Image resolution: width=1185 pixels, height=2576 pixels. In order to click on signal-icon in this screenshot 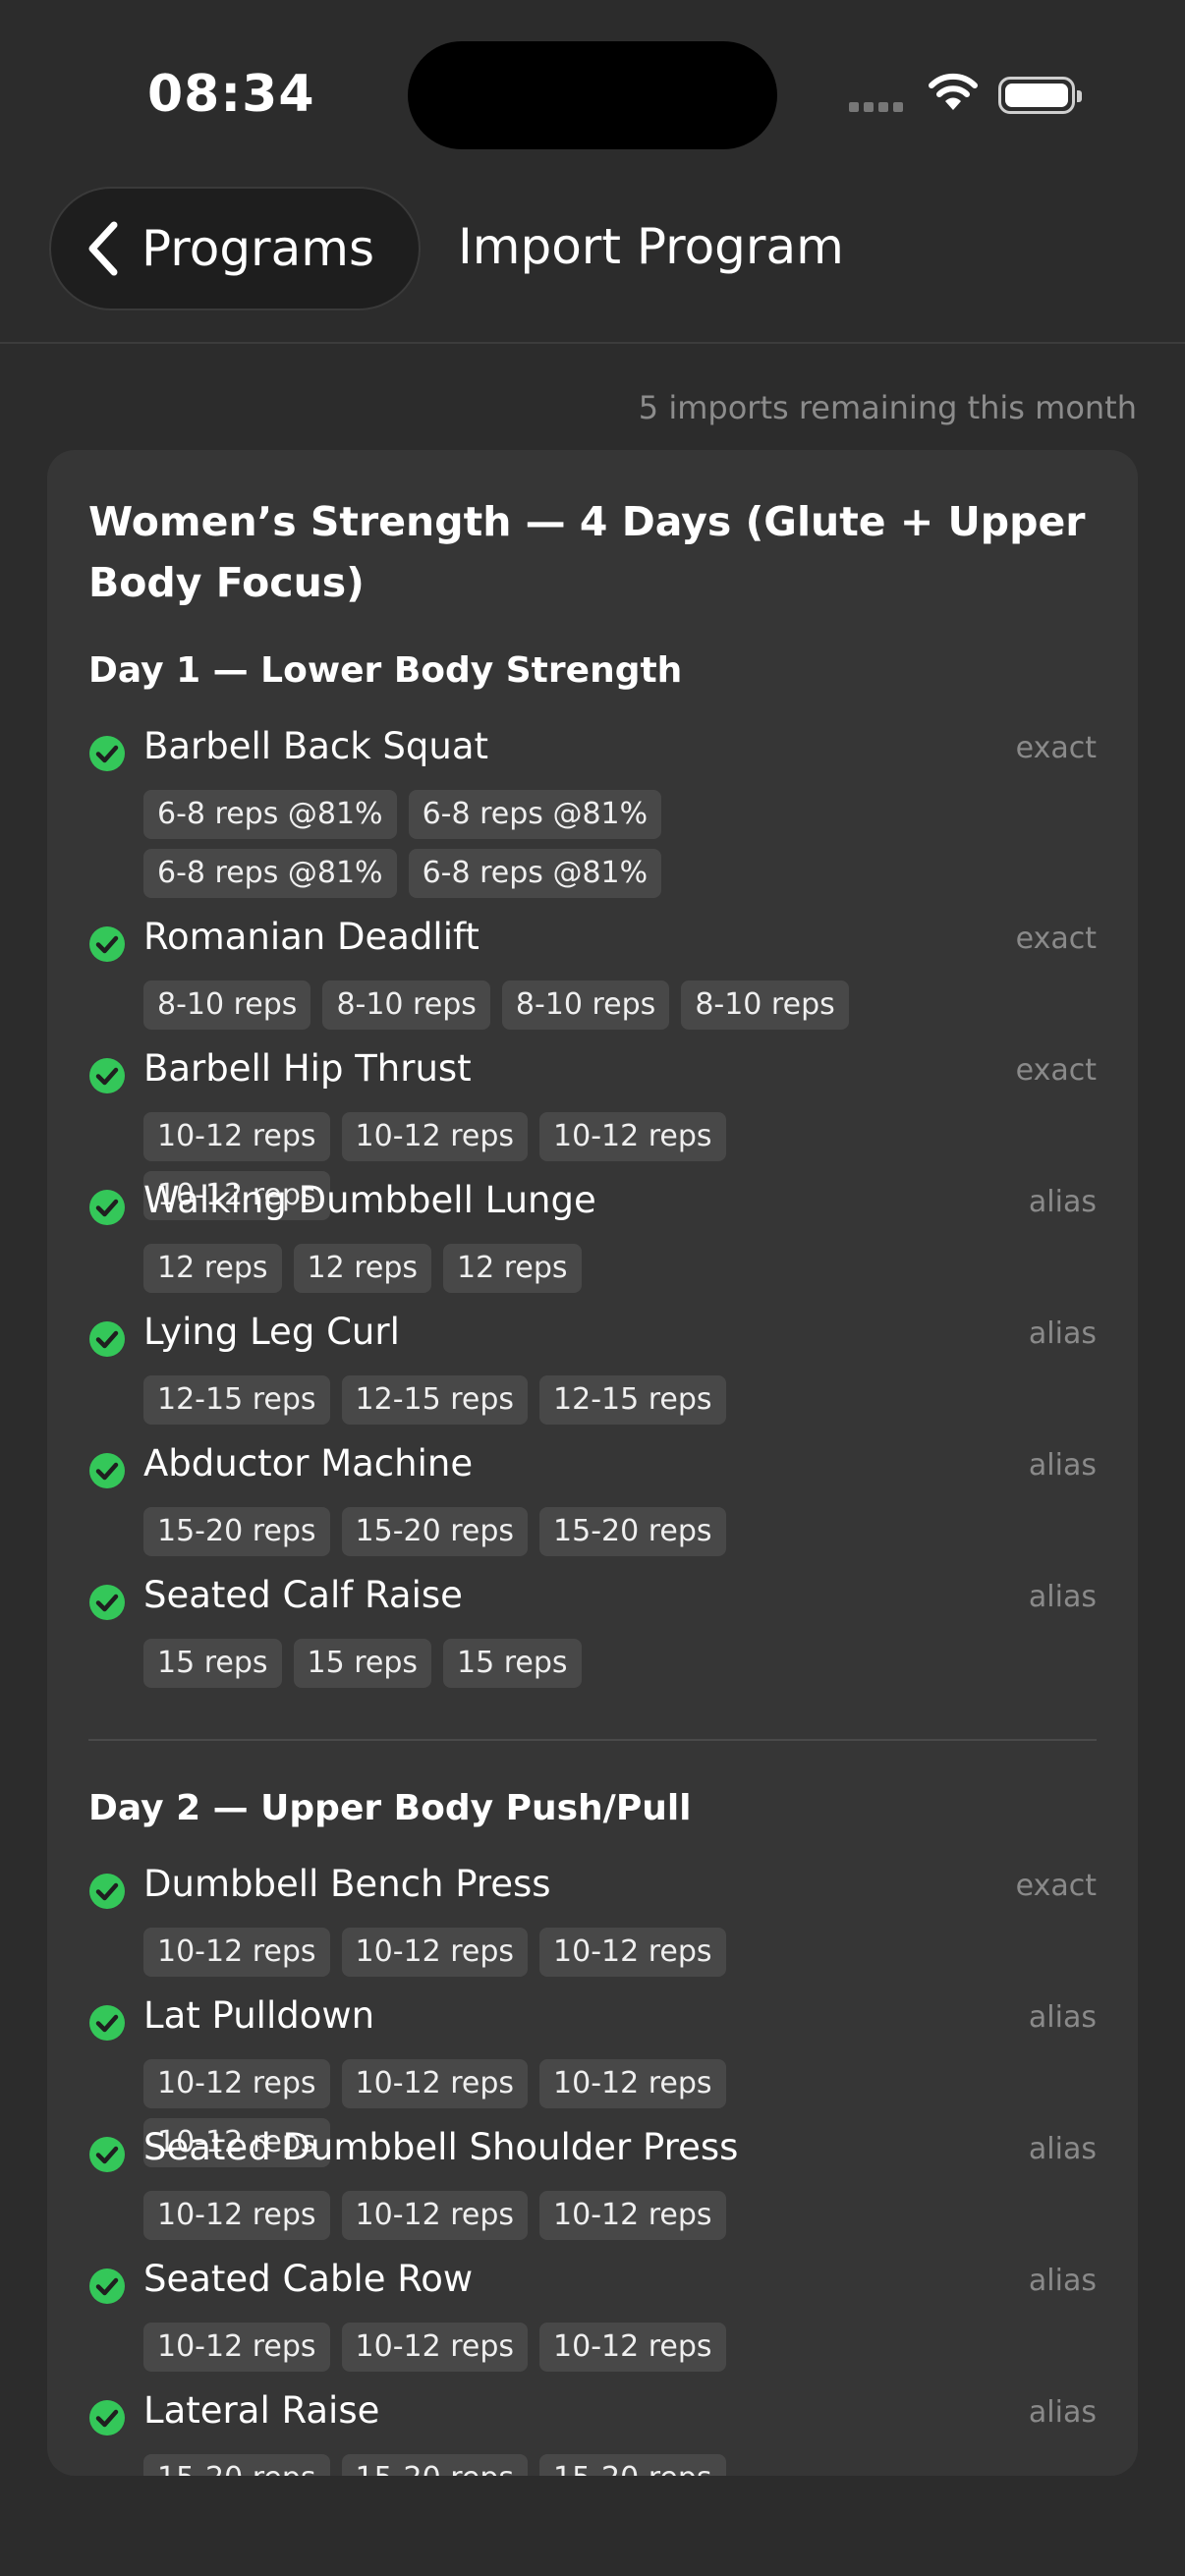, I will do `click(876, 107)`.